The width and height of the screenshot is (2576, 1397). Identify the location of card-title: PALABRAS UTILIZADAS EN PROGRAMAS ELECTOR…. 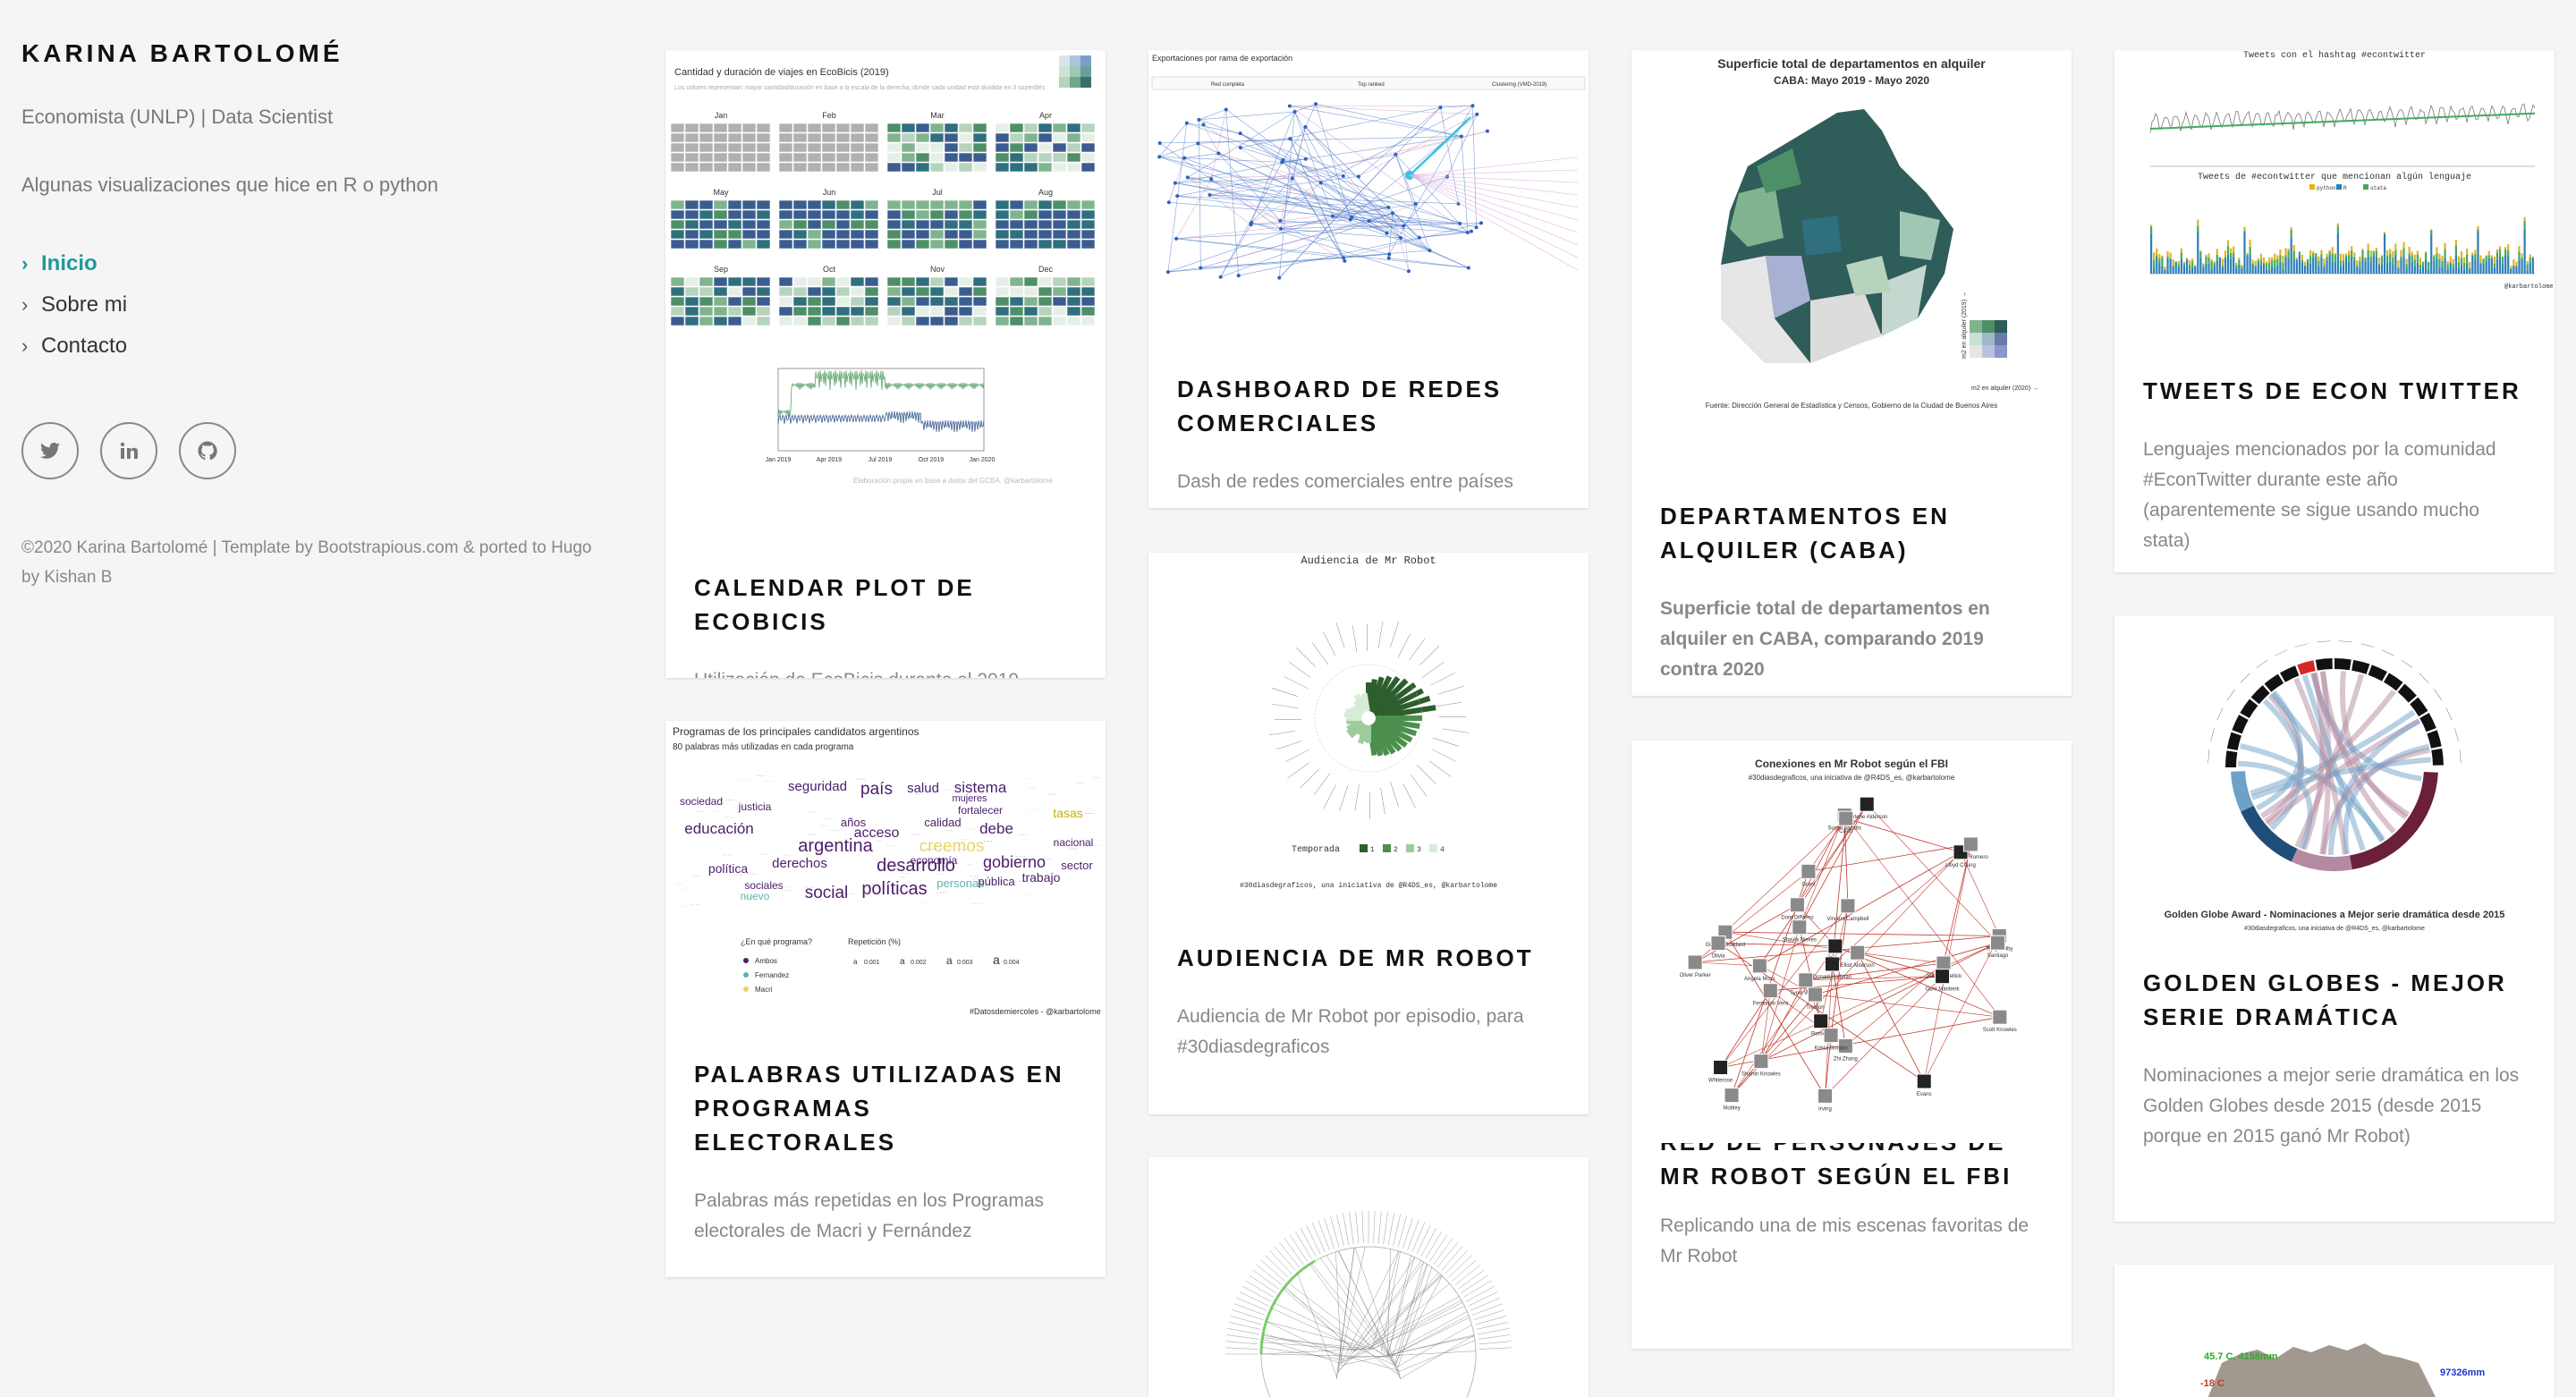
(885, 1108).